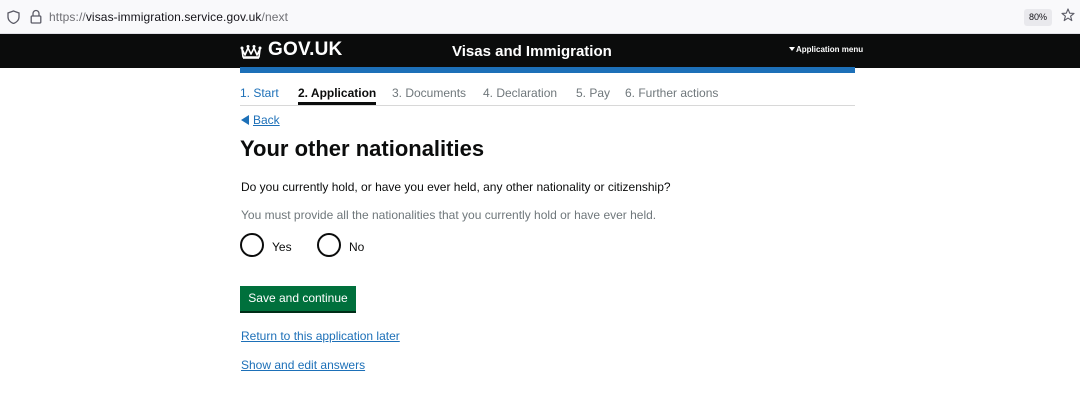 This screenshot has width=1080, height=401. Describe the element at coordinates (520, 93) in the screenshot. I see `step-declaration: 4. Declaration` at that location.